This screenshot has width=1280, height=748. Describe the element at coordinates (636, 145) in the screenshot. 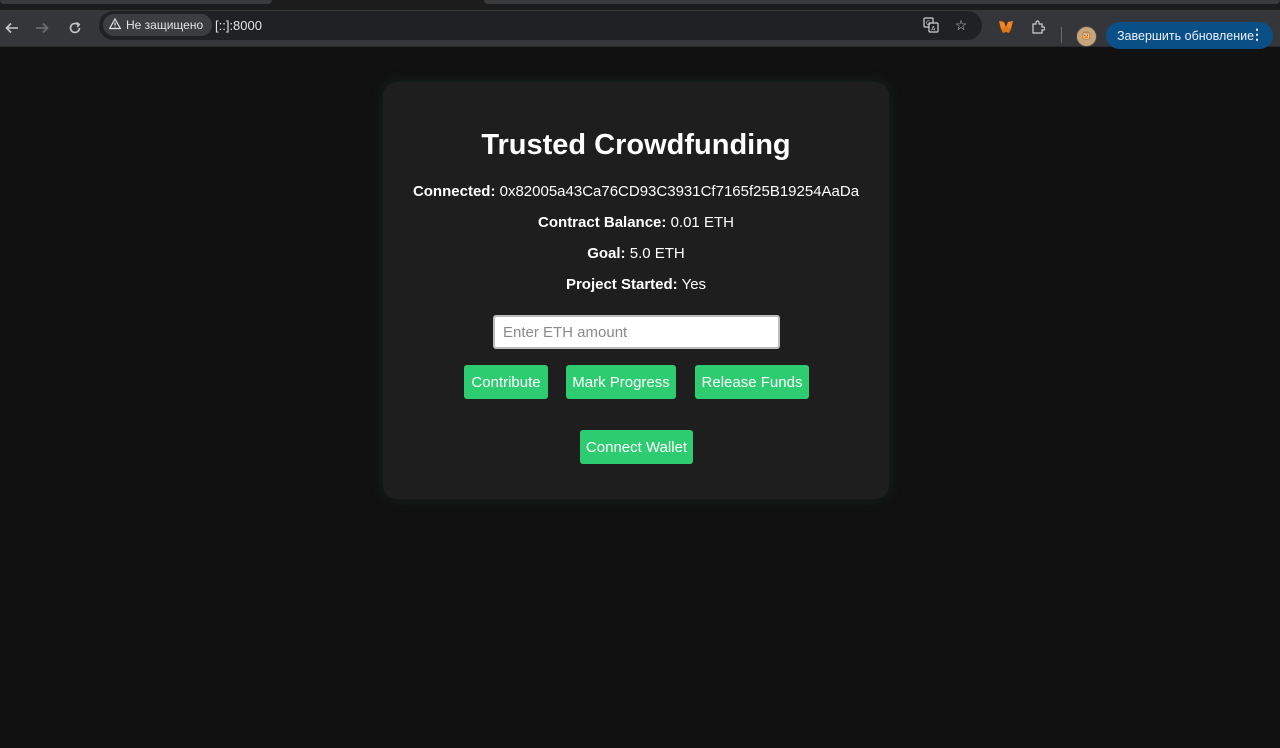

I see `page-title: Trusted Crowdfunding` at that location.